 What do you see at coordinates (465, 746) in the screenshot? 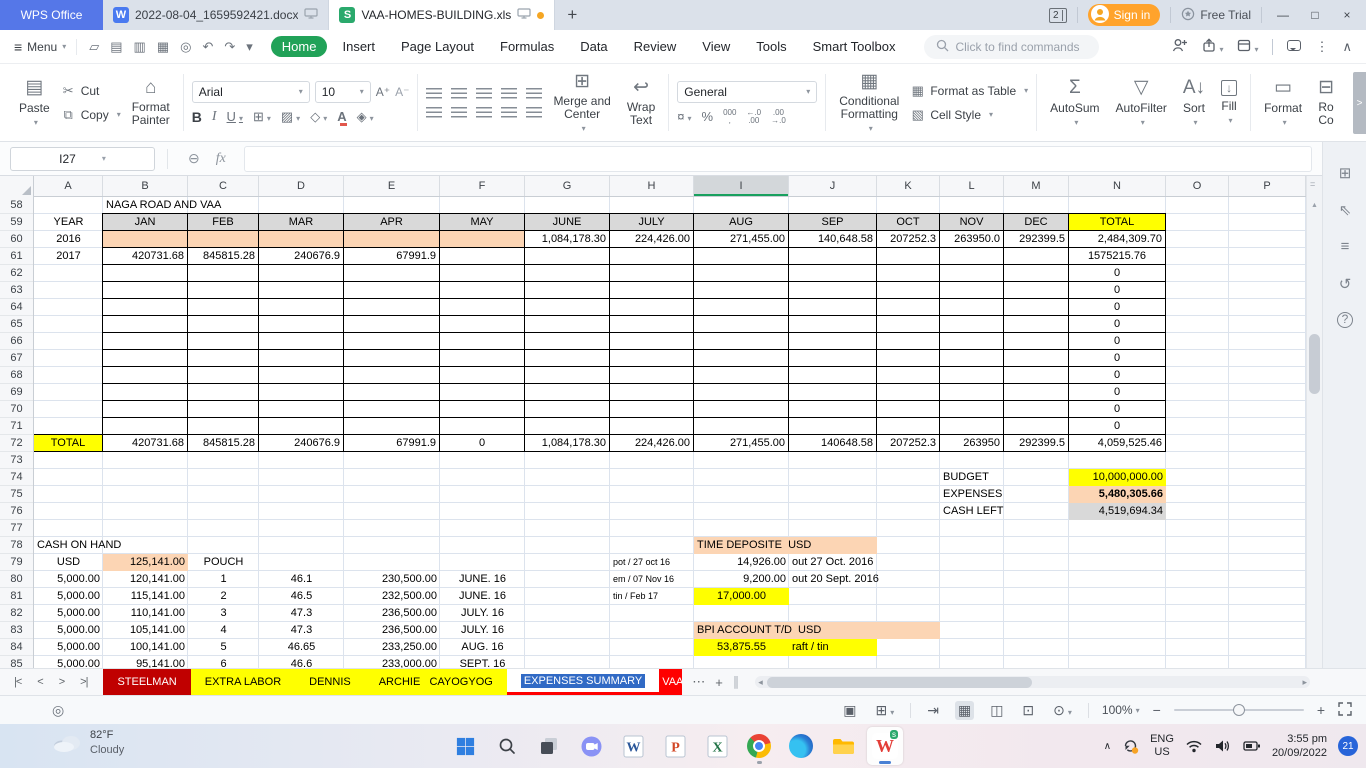
I see `start-button` at bounding box center [465, 746].